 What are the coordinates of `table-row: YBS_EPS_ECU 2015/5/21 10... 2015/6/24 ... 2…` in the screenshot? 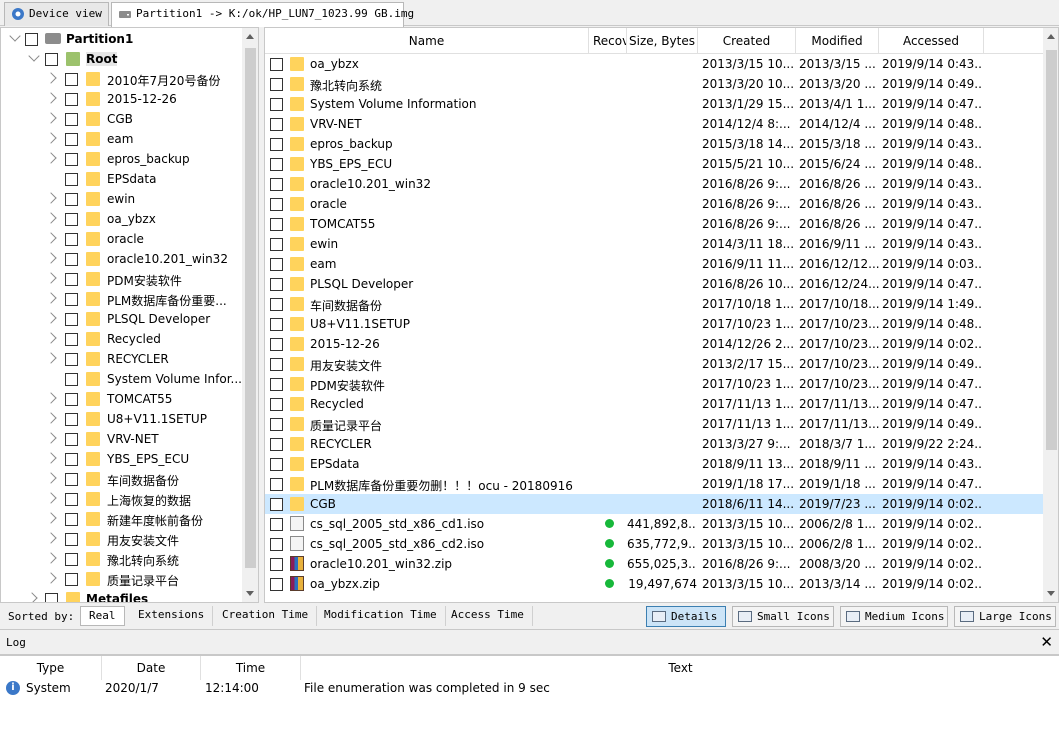 It's located at (654, 164).